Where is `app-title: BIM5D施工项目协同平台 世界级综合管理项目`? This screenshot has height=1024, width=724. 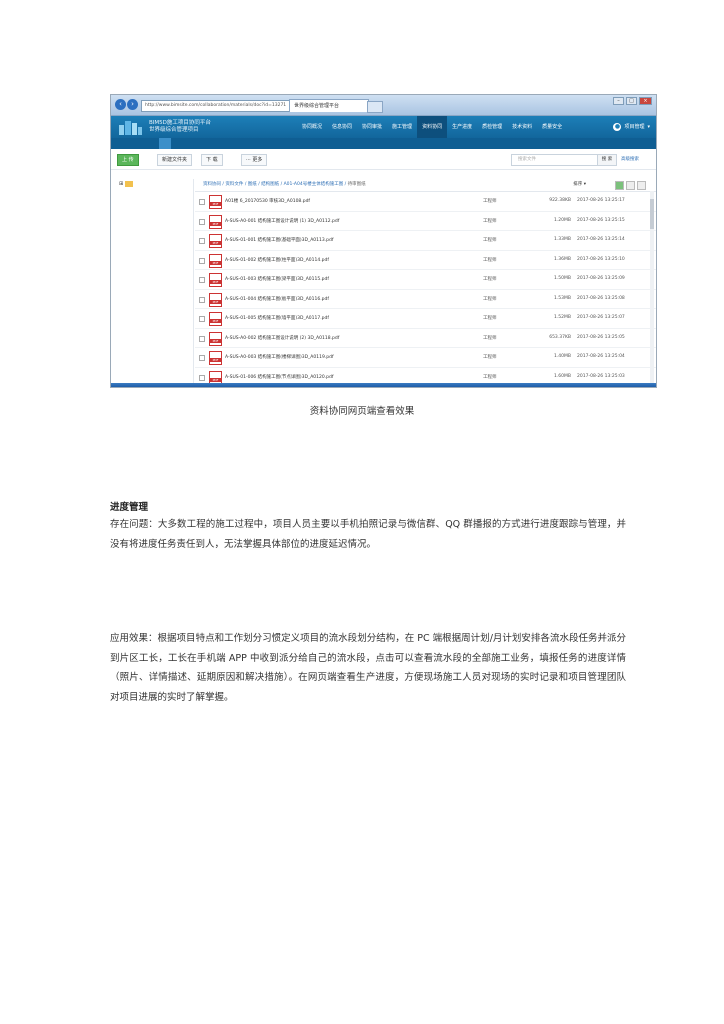
app-title: BIM5D施工项目协同平台 世界级综合管理项目 is located at coordinates (180, 127).